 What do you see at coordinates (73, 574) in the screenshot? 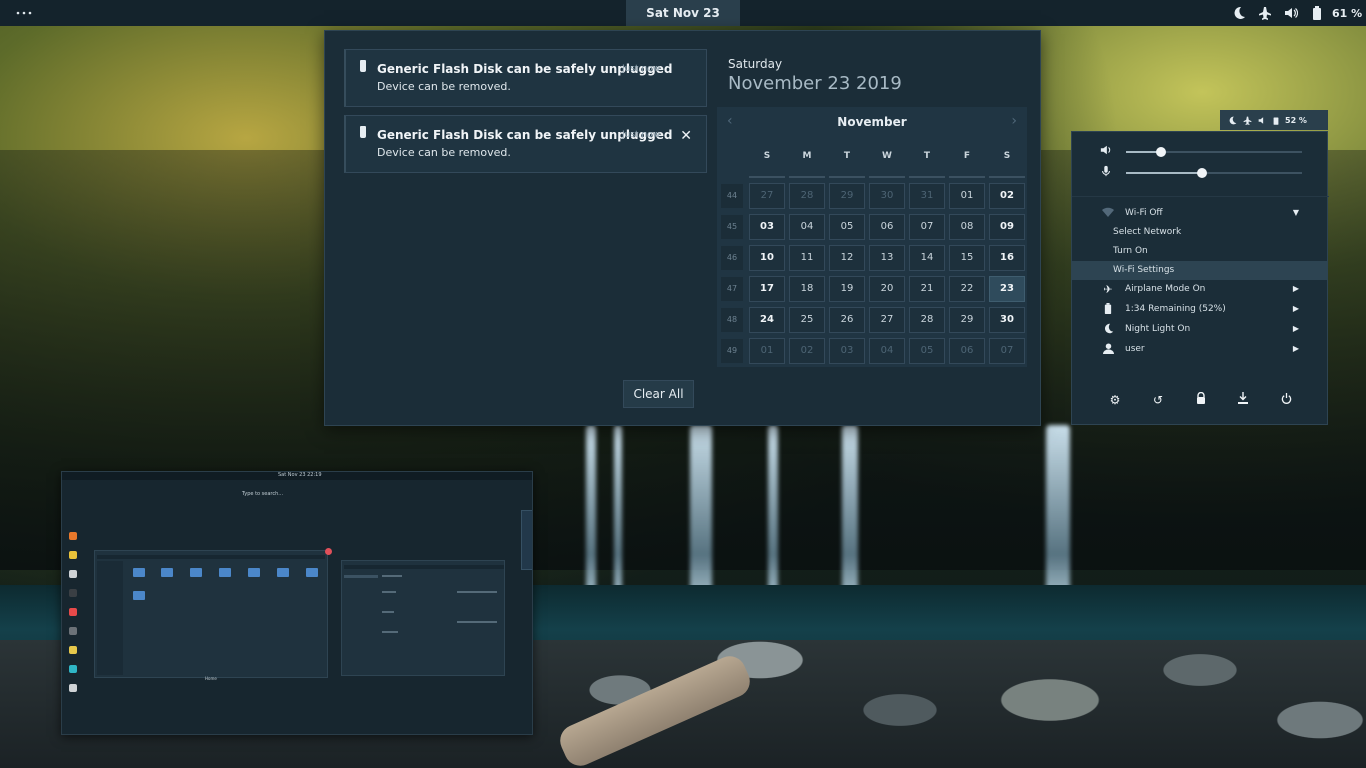
I see `files-icon` at bounding box center [73, 574].